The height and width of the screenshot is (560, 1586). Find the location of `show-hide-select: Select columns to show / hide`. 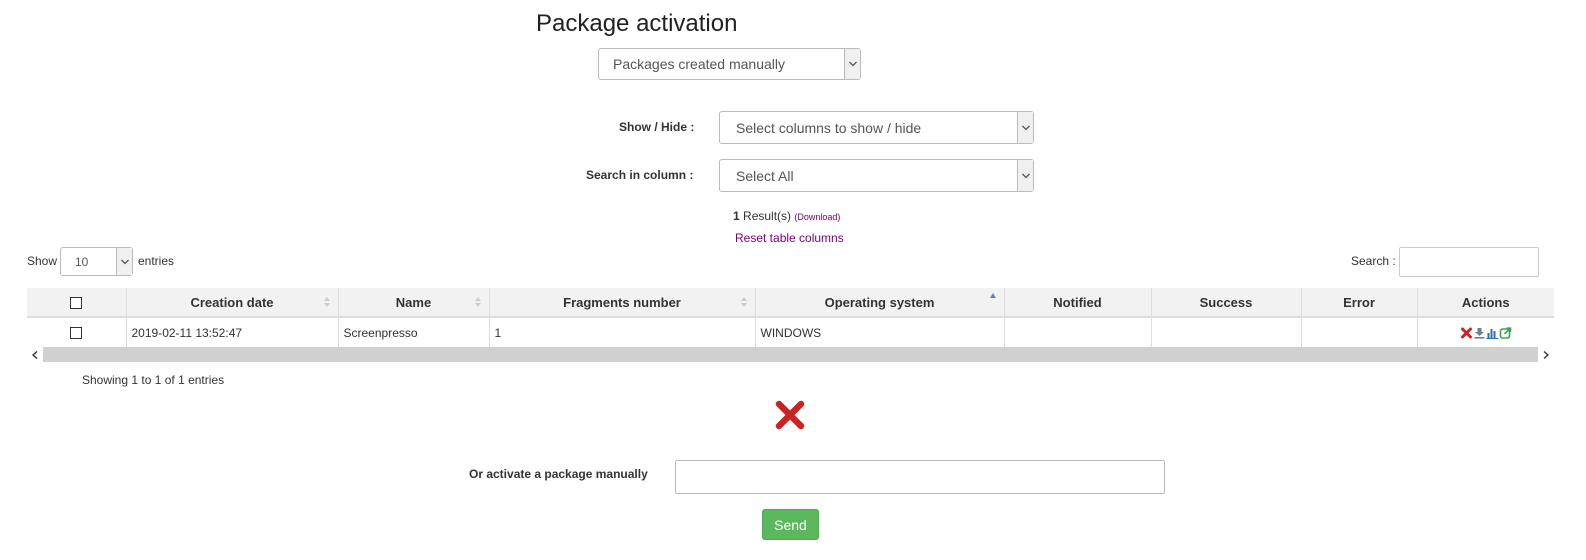

show-hide-select: Select columns to show / hide is located at coordinates (876, 127).